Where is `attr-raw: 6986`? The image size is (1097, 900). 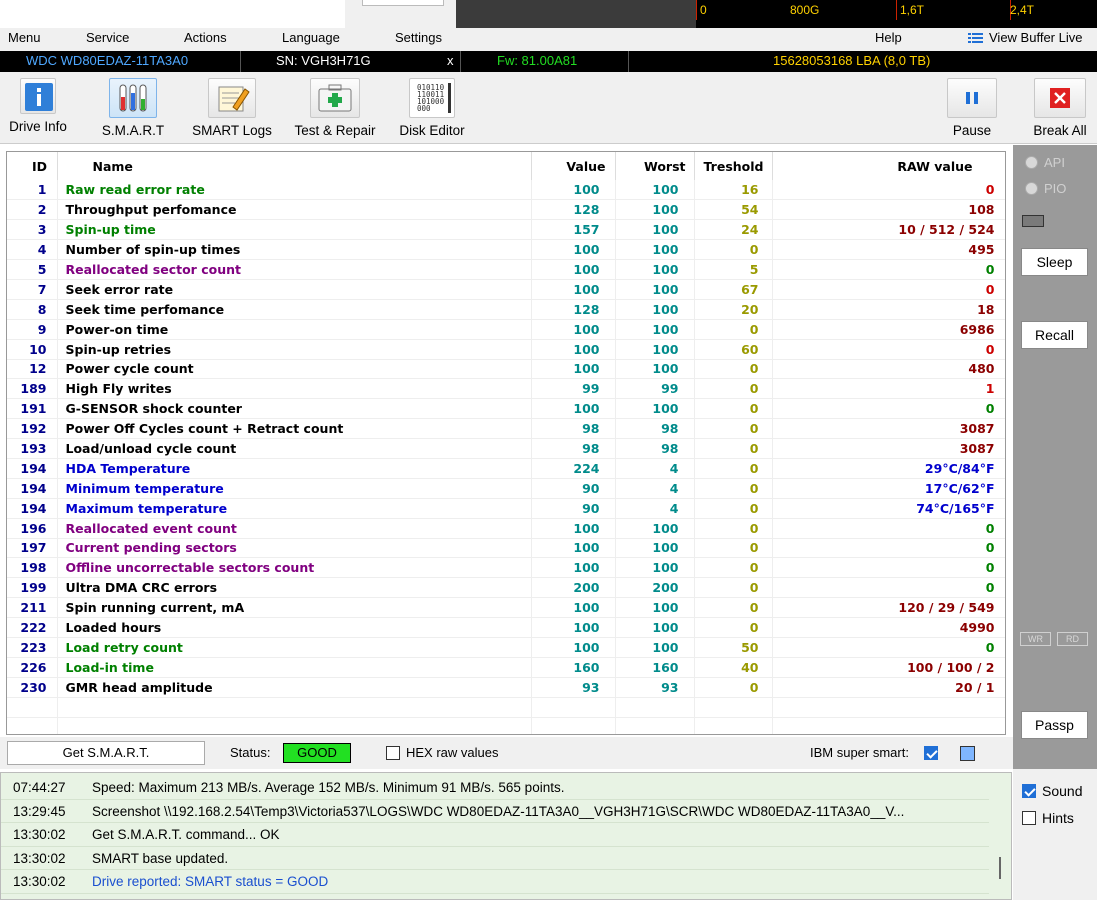 attr-raw: 6986 is located at coordinates (888, 329).